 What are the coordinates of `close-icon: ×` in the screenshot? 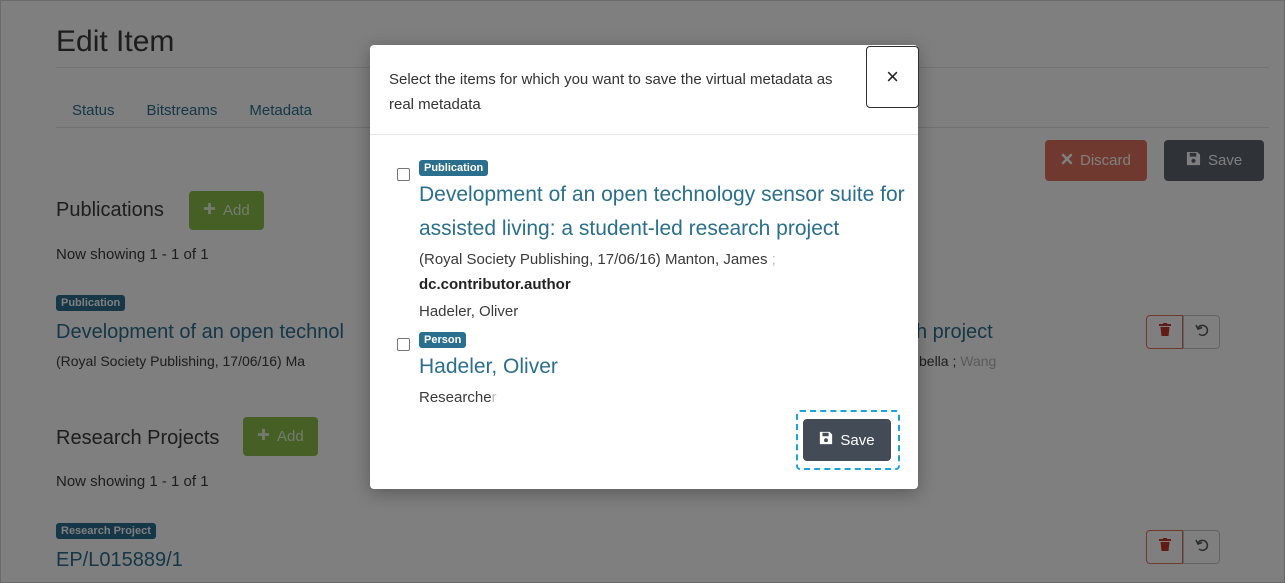 It's located at (892, 76).